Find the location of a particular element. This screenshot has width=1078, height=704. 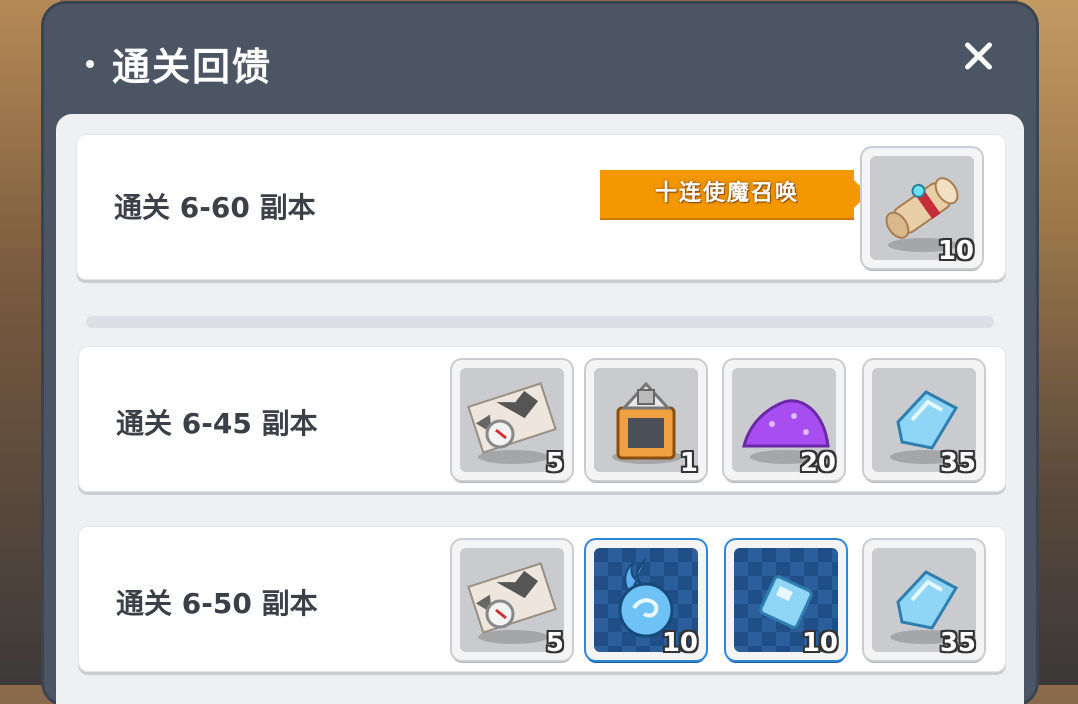

row-label: 通关 6-50 副本 is located at coordinates (217, 603).